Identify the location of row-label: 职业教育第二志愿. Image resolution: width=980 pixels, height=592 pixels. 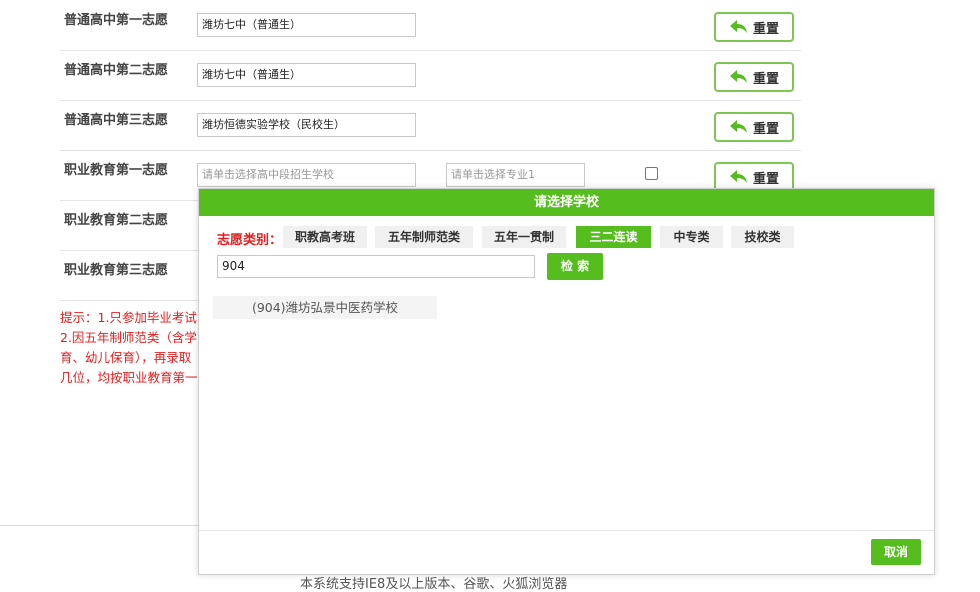
(116, 220).